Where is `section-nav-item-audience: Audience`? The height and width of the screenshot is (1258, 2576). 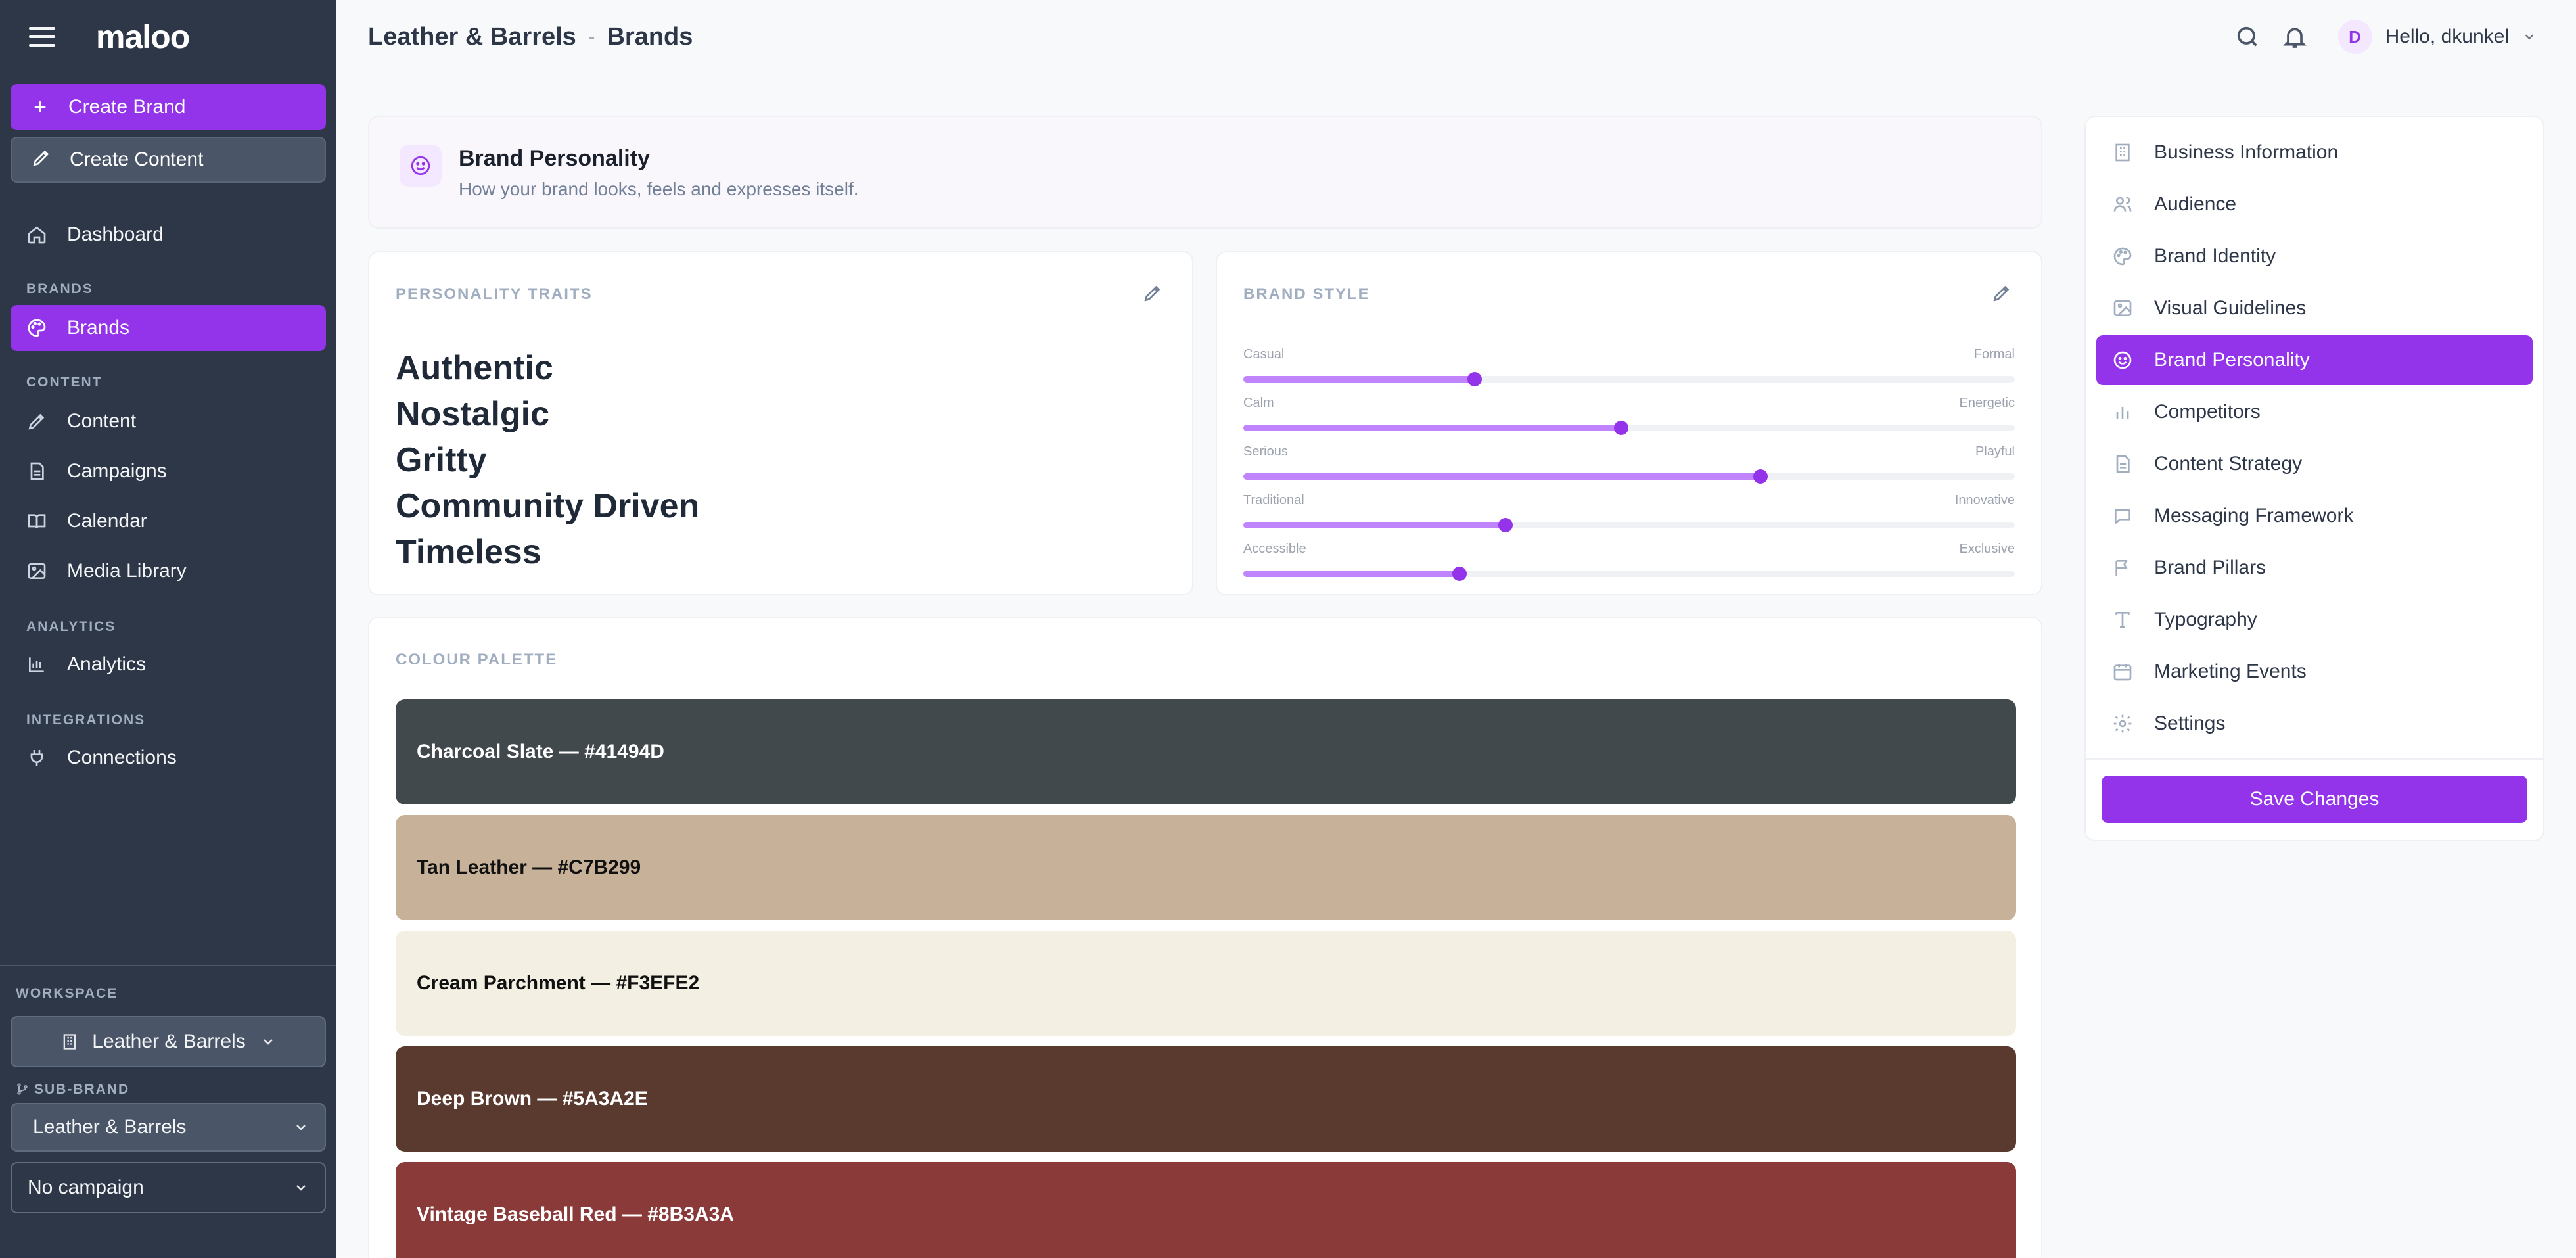
section-nav-item-audience: Audience is located at coordinates (2314, 204).